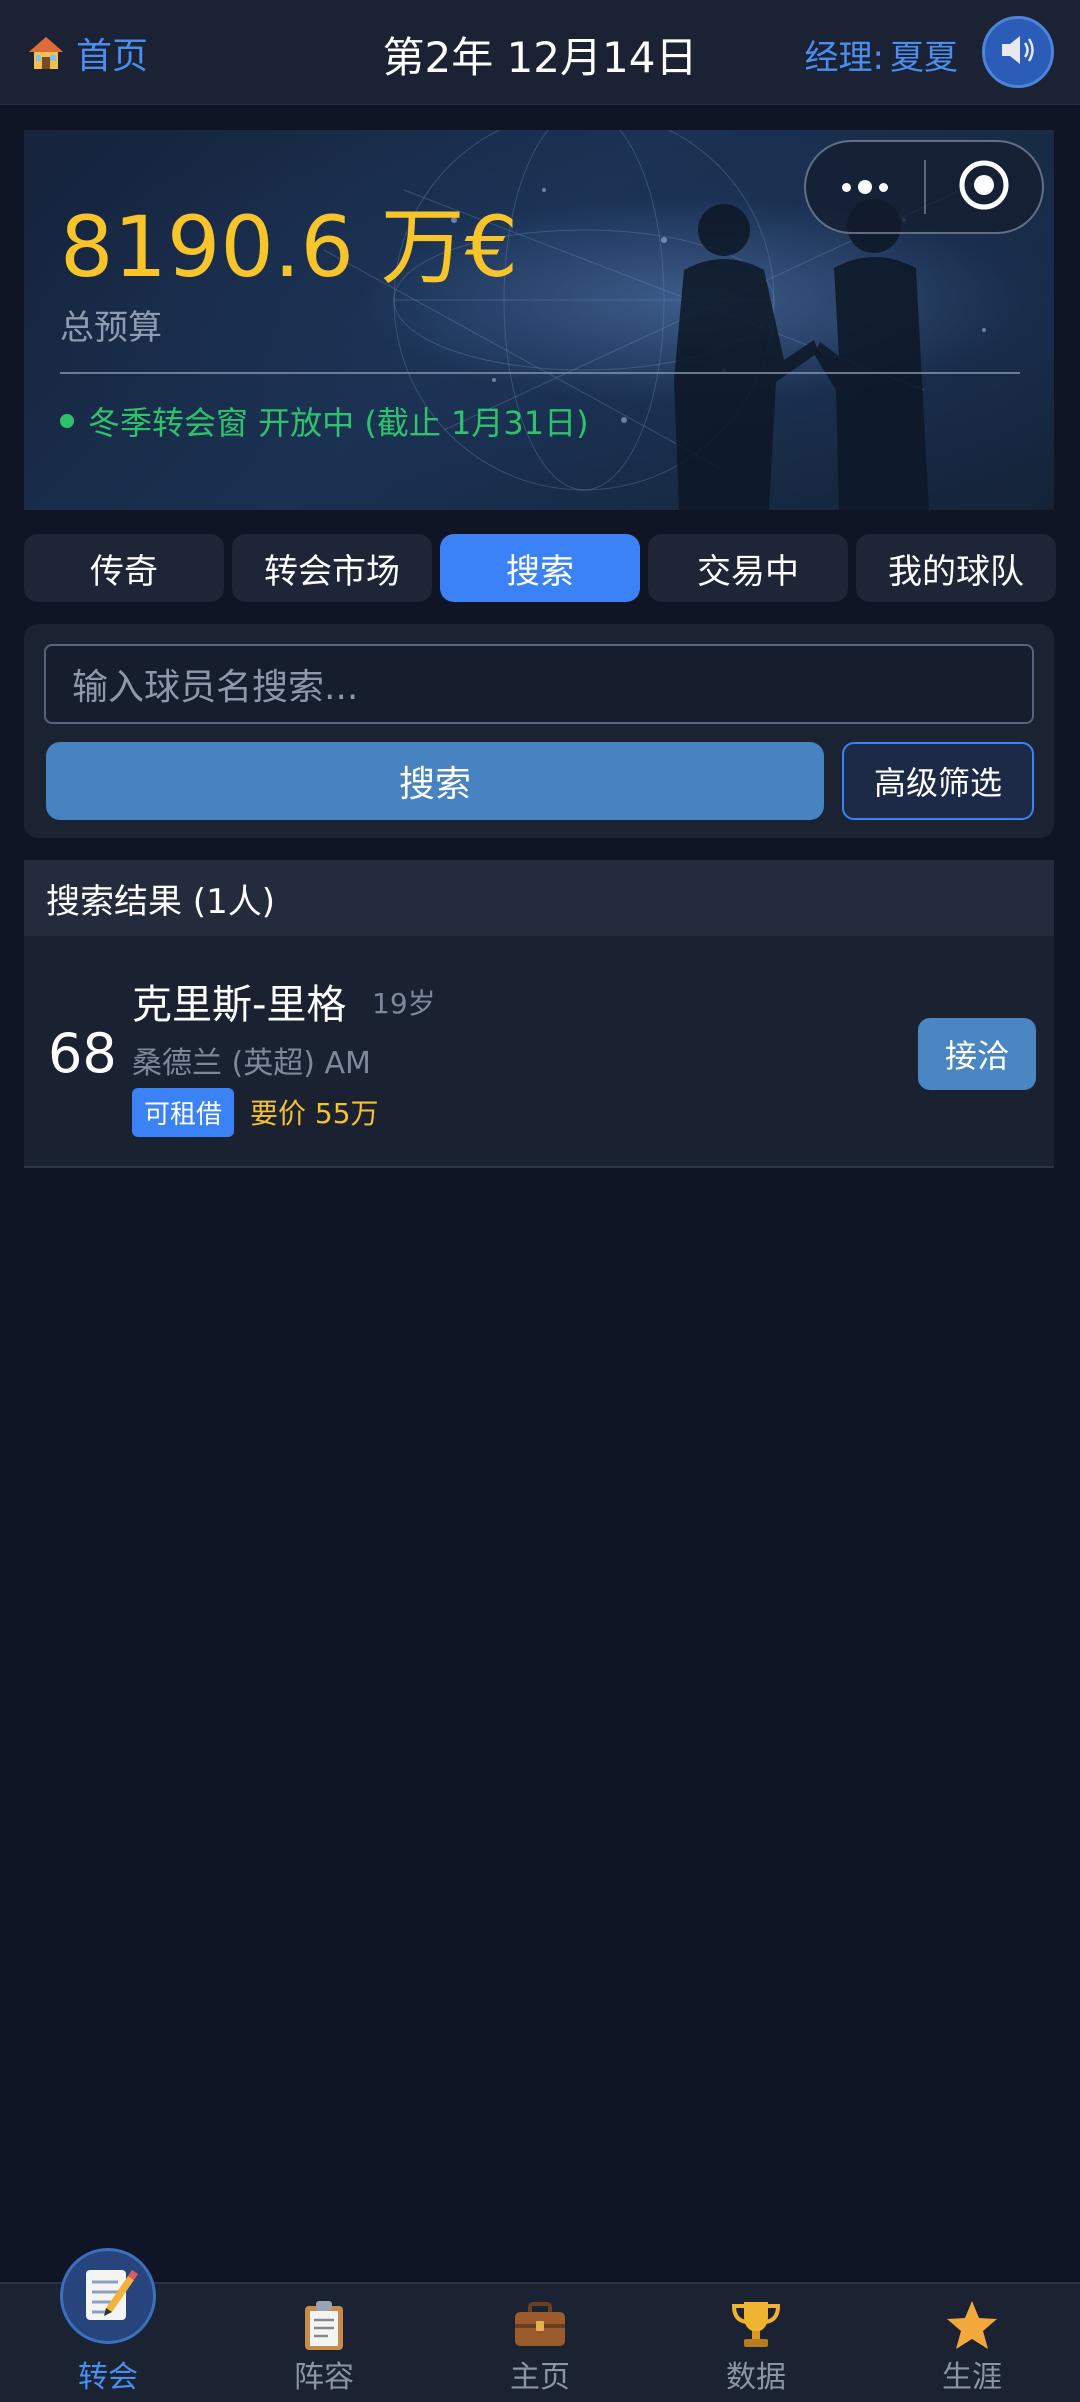  What do you see at coordinates (540, 52) in the screenshot?
I see `top-bar: 首页 第2年 12月14日 经理: 夏夏` at bounding box center [540, 52].